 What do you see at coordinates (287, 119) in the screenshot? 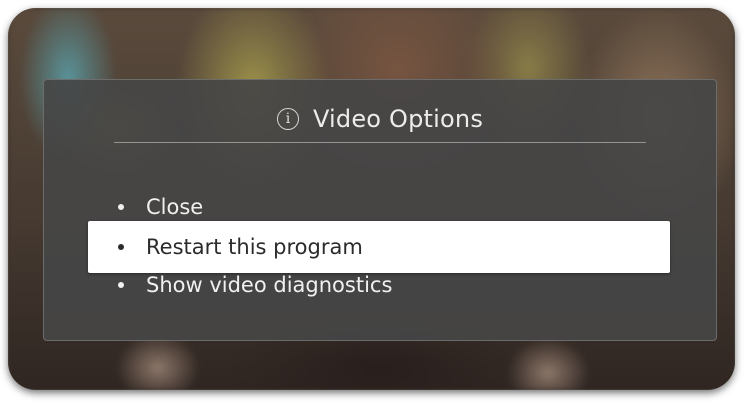
I see `info-icon: i` at bounding box center [287, 119].